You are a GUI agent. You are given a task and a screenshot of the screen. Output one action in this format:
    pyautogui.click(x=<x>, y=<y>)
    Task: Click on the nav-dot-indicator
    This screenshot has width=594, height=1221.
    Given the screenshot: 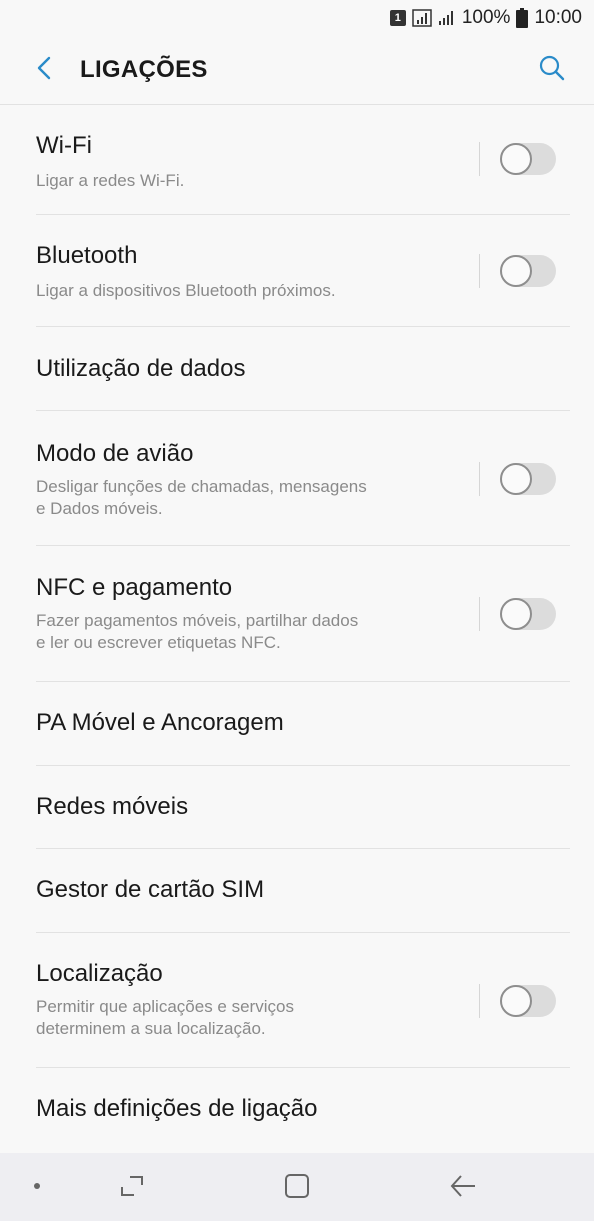 What is the action you would take?
    pyautogui.click(x=37, y=1186)
    